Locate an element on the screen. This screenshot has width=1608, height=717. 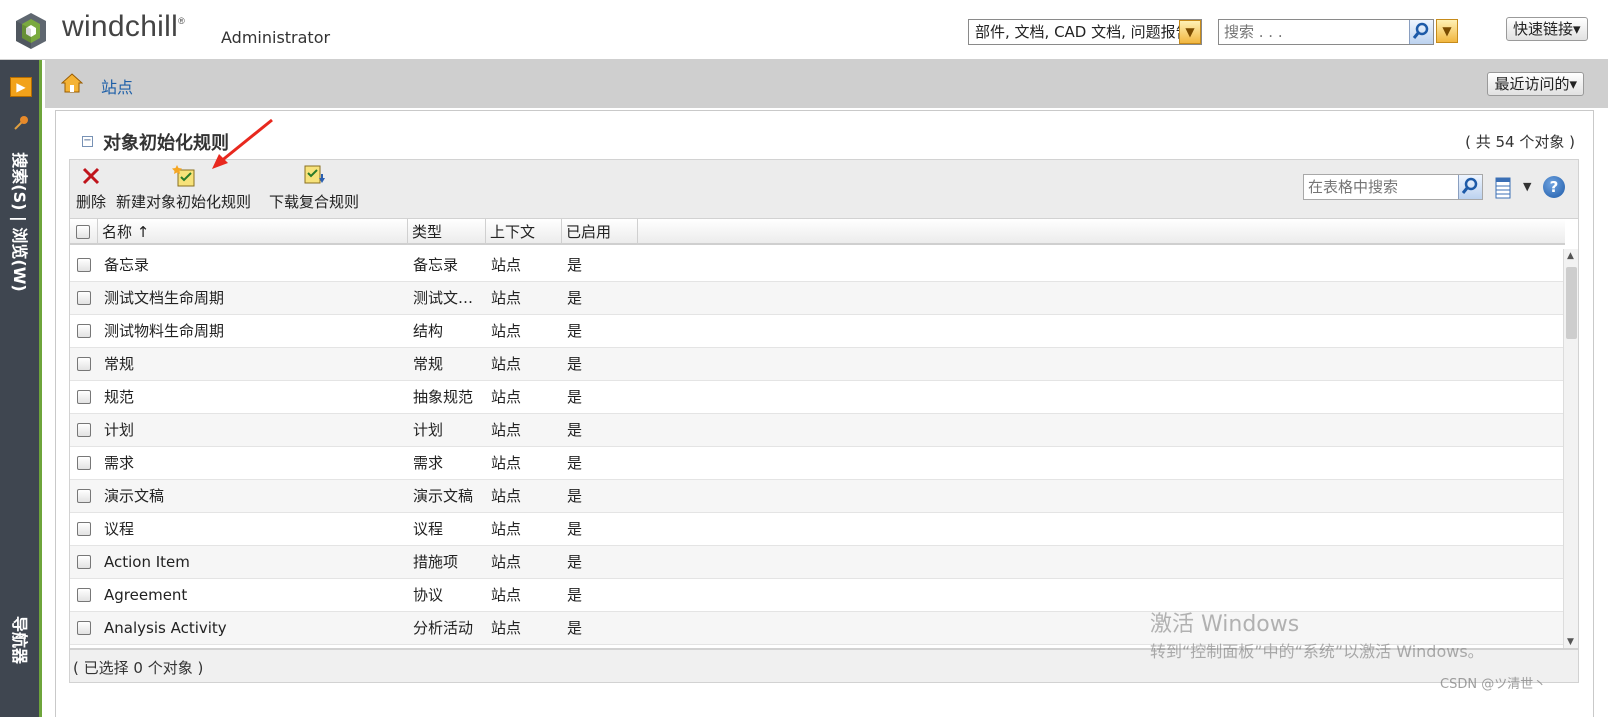
table-row: Action Item 措施项 站点 是 is located at coordinates (817, 562).